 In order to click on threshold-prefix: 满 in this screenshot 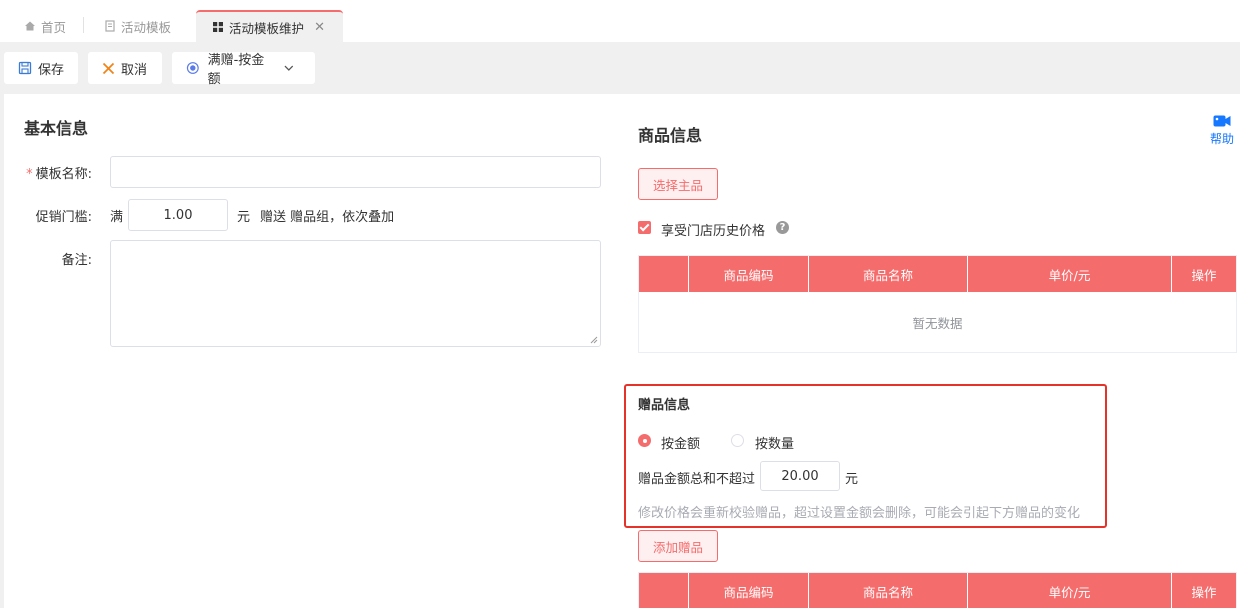, I will do `click(117, 217)`.